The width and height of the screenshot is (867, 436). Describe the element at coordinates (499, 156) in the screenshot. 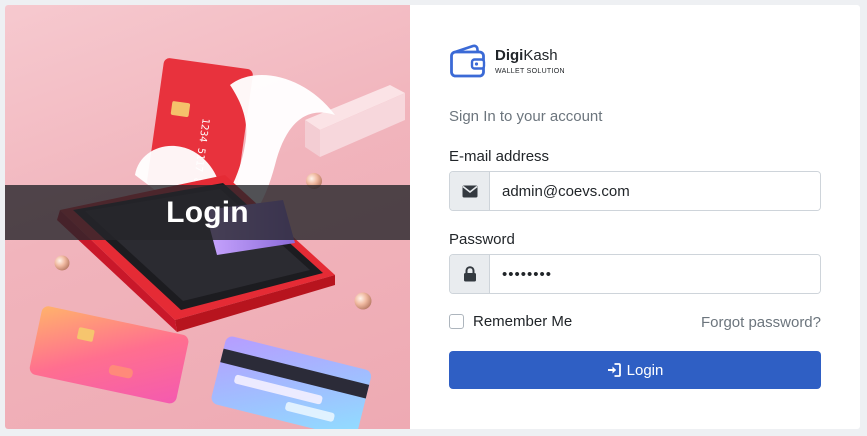

I see `email-label: E-mail address` at that location.